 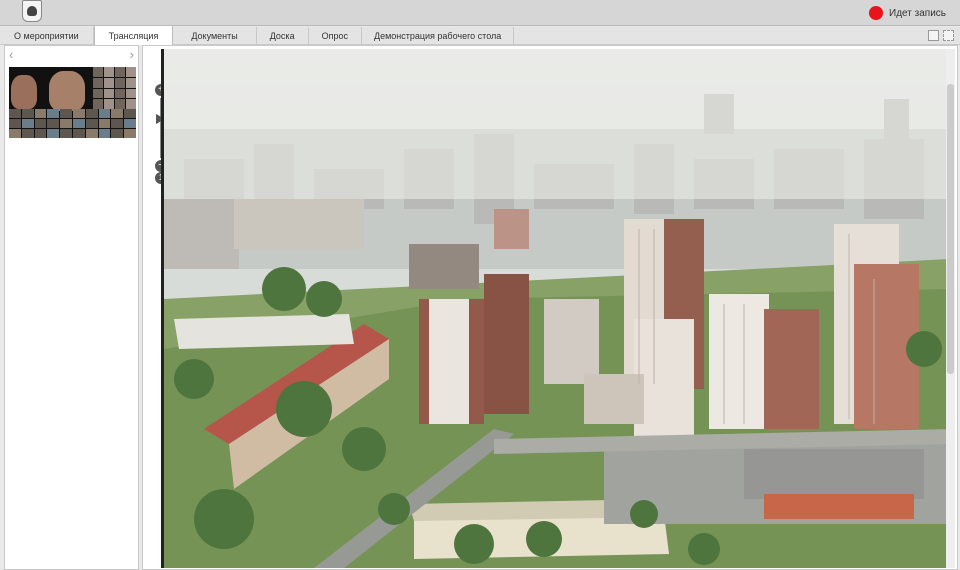 What do you see at coordinates (950, 229) in the screenshot?
I see `scrollbar-thumb` at bounding box center [950, 229].